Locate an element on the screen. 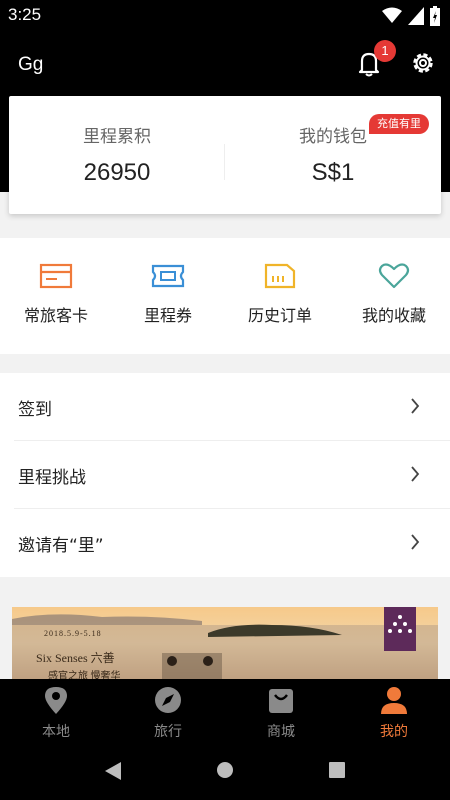  account-summary-card: 里程累积 26950 我的钱包 S$1 充值有里 is located at coordinates (225, 155).